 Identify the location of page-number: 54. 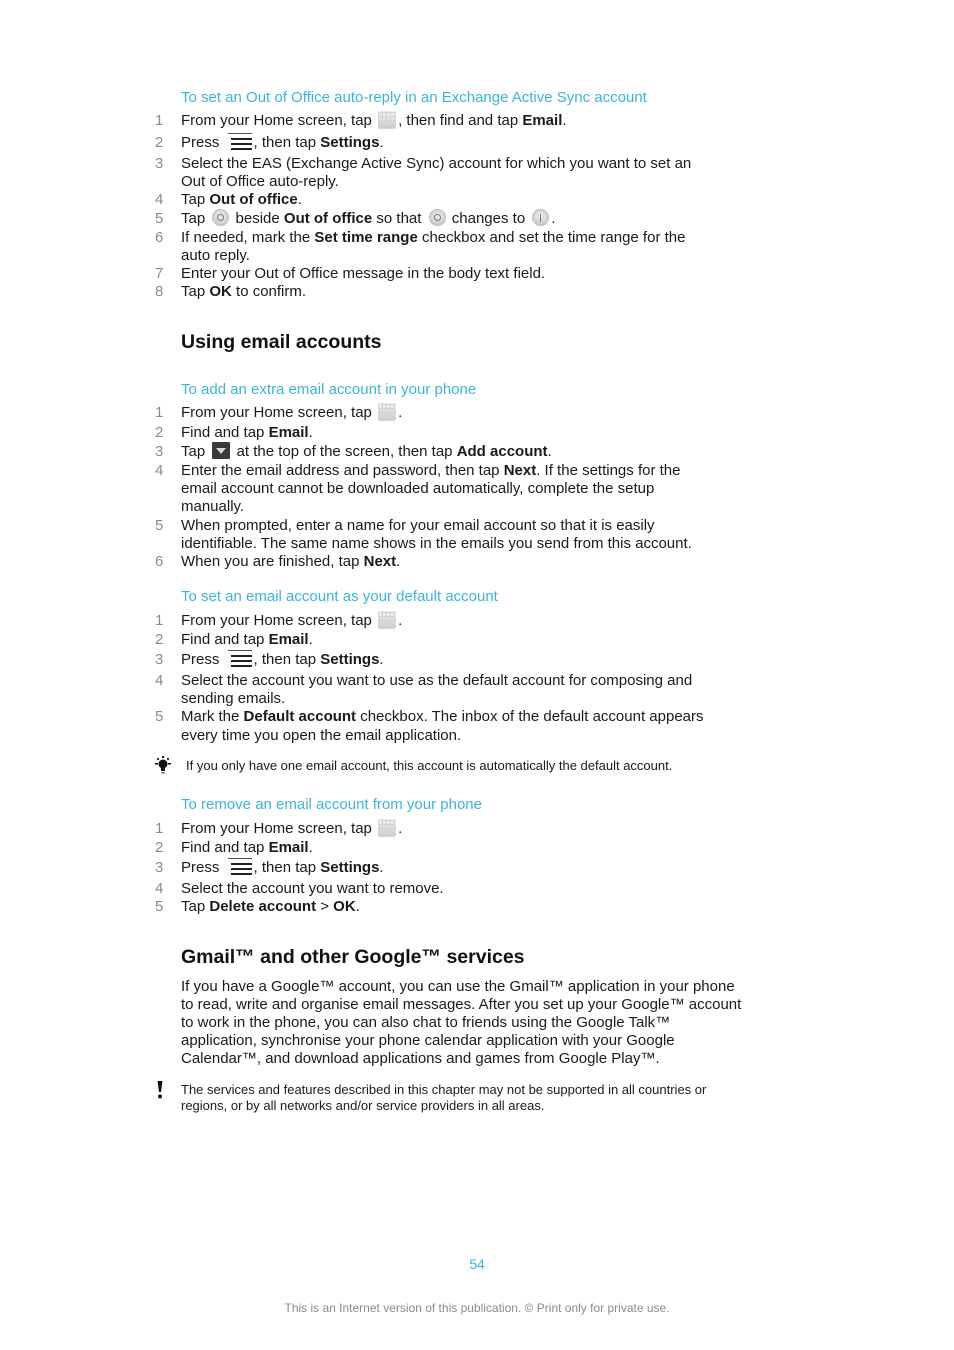
(477, 1264).